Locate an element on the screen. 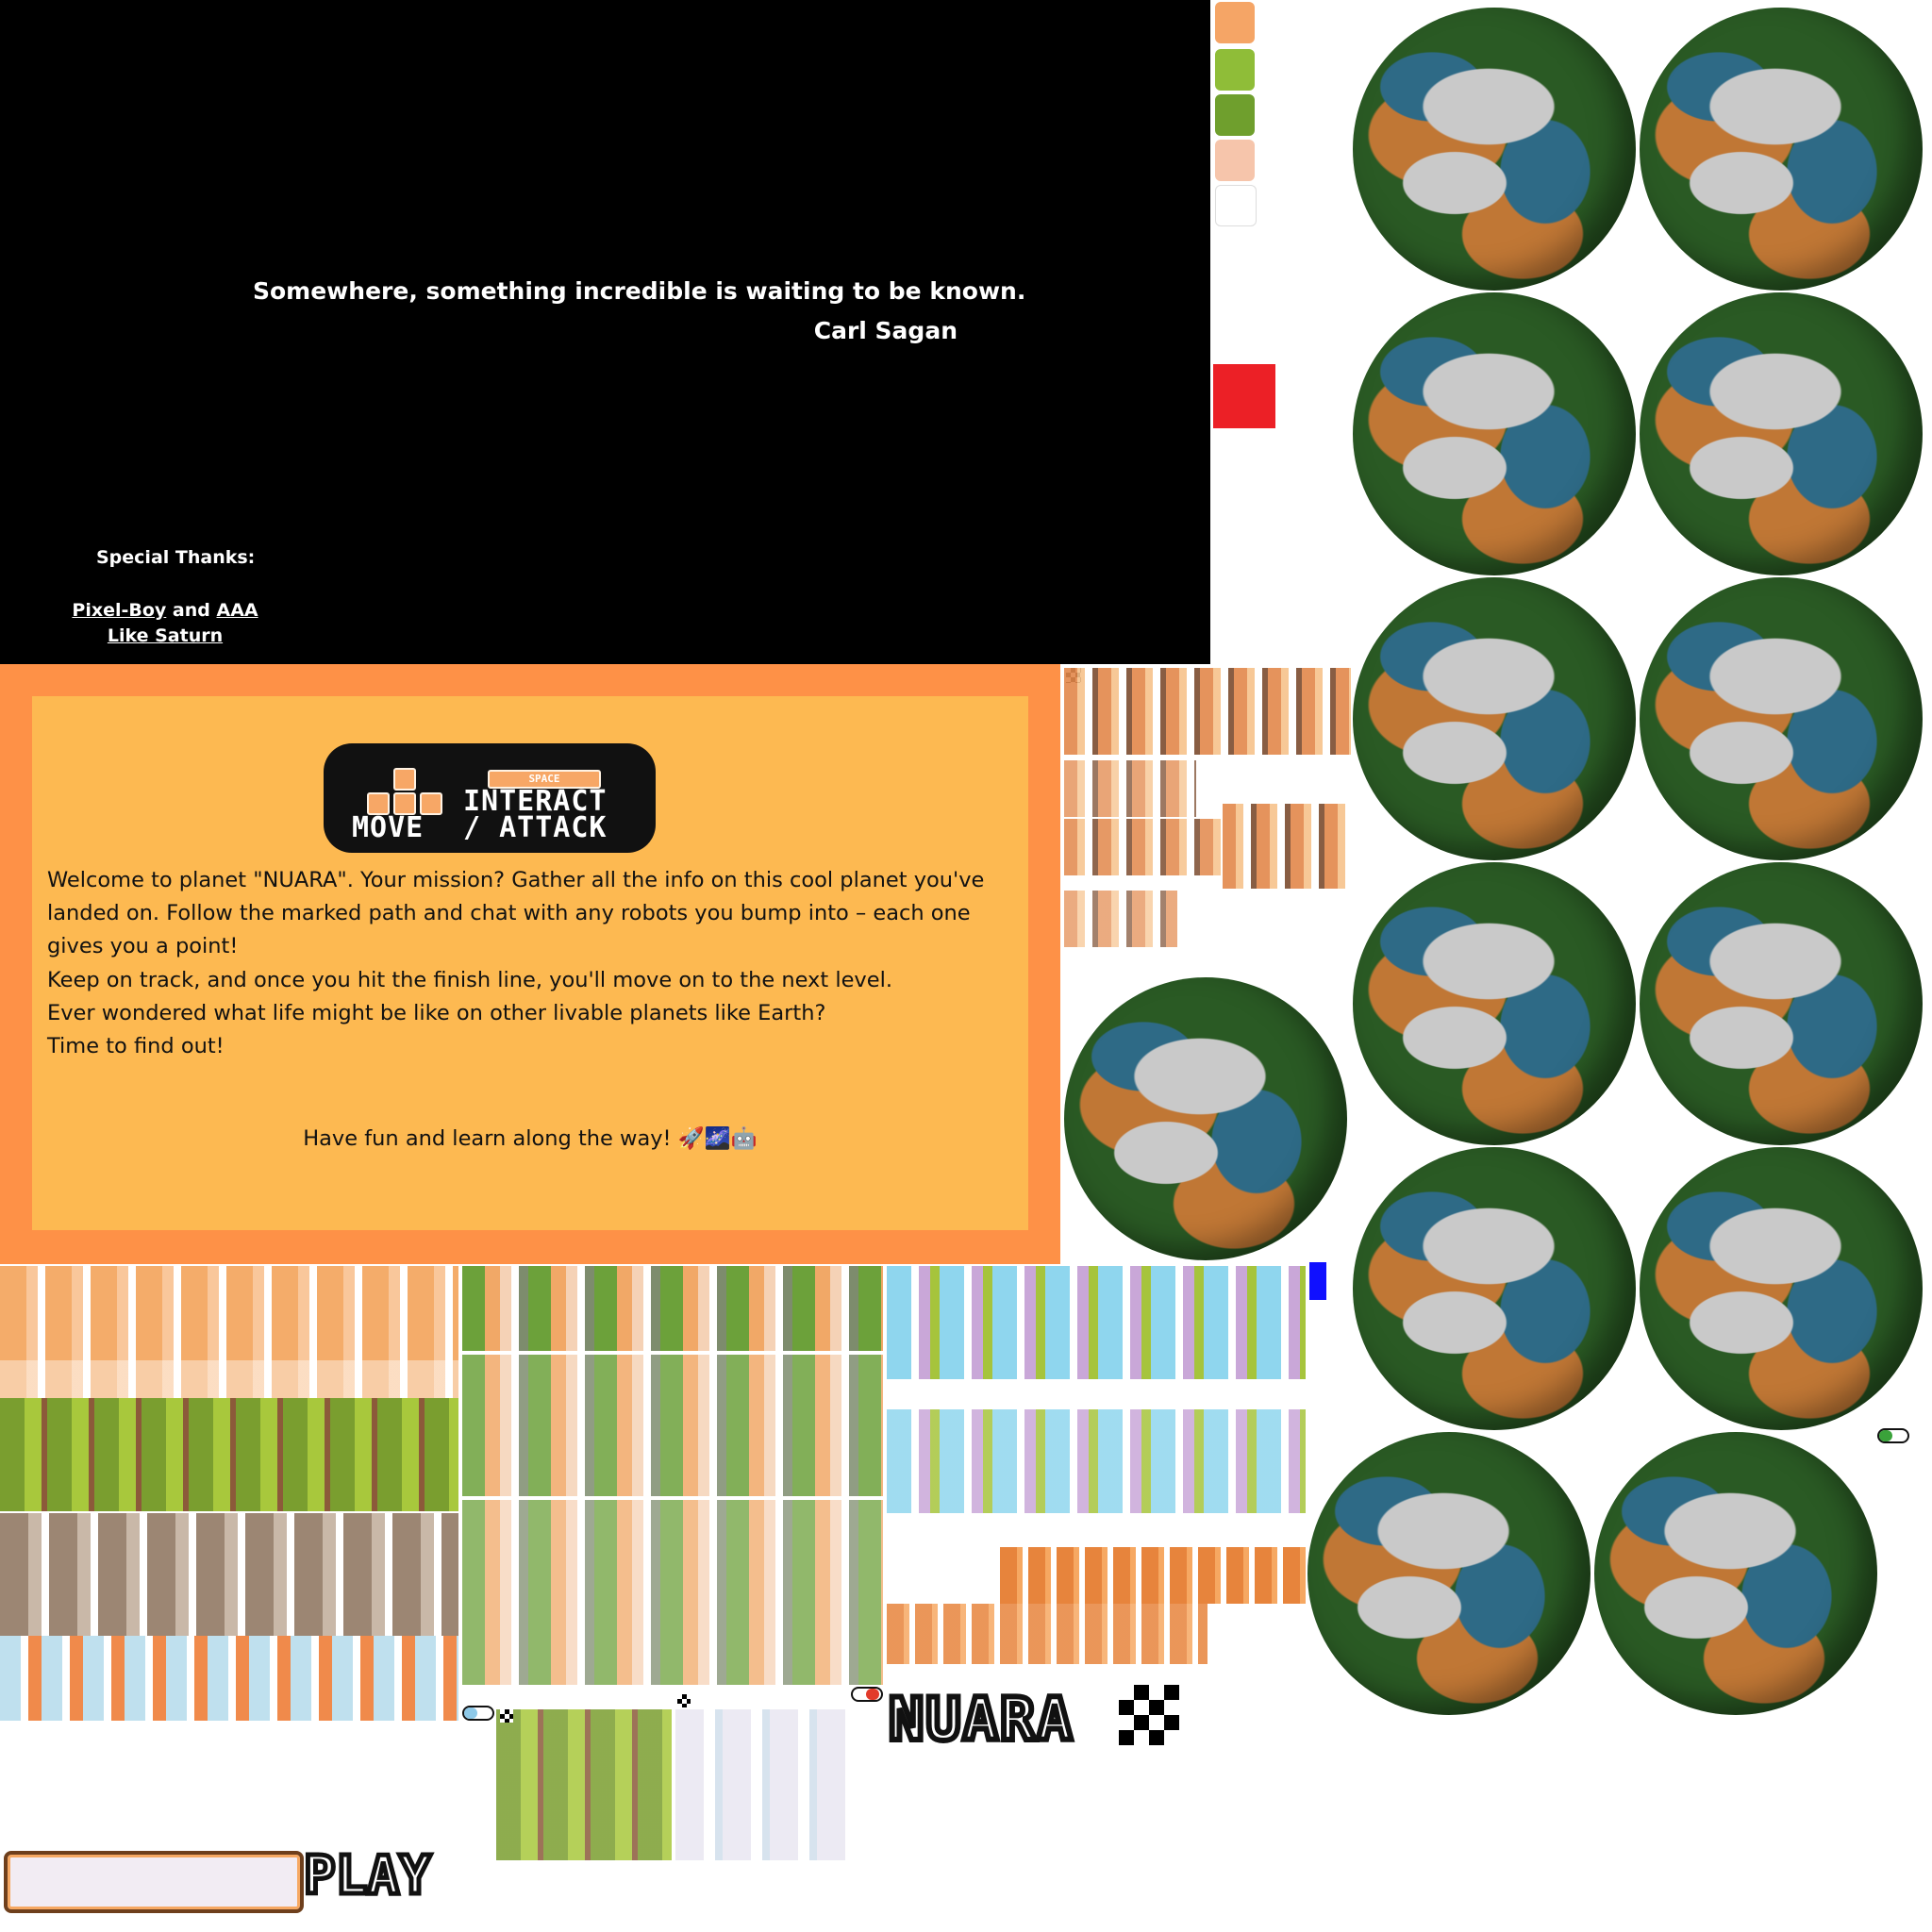 The image size is (1932, 1932). checkered-flag-icon is located at coordinates (1149, 1715).